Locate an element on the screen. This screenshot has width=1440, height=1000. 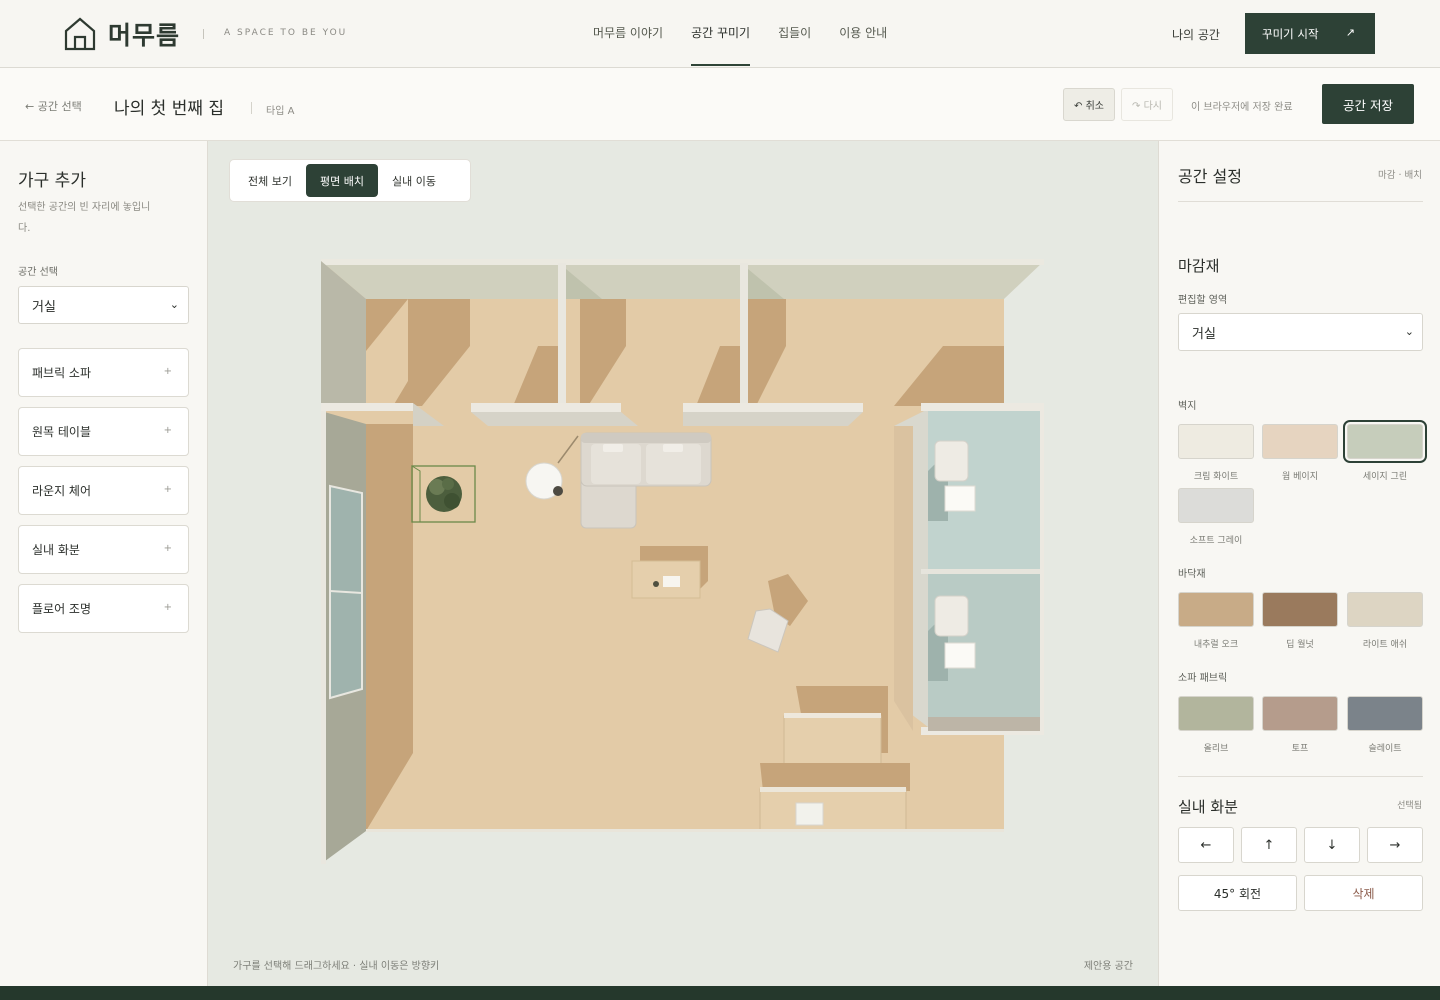
right-wall-edge is located at coordinates (1042, 568).